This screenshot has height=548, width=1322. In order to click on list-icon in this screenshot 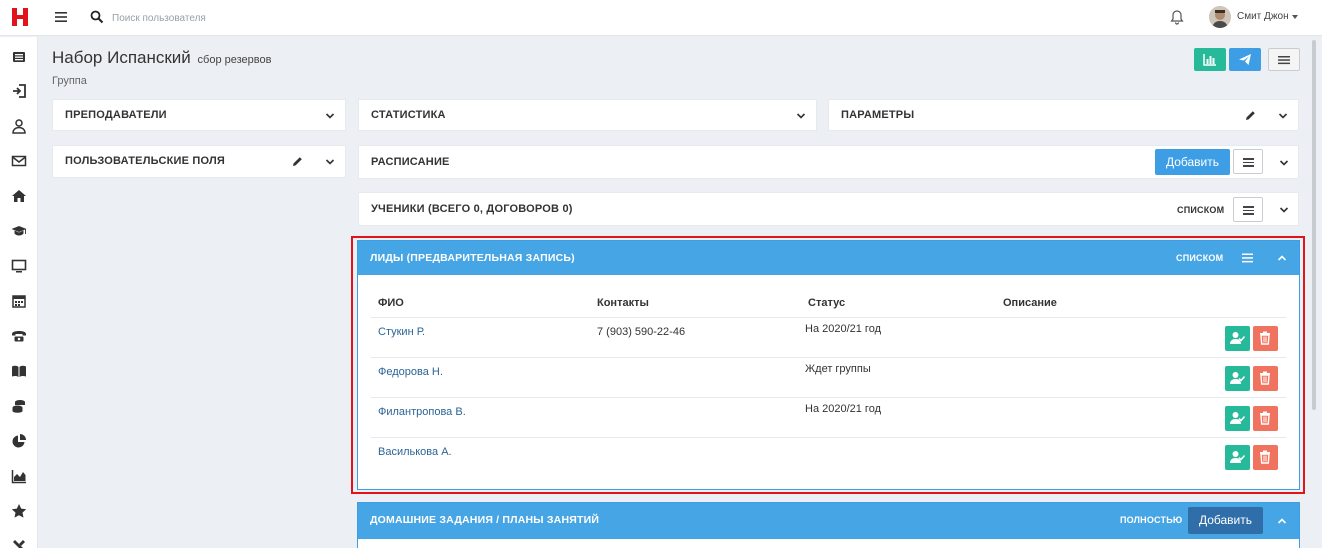, I will do `click(19, 57)`.